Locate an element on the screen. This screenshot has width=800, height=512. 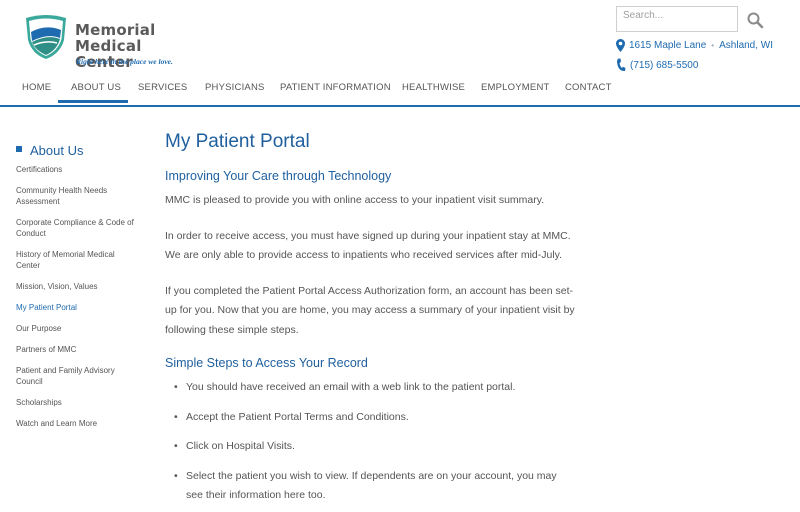
nav-about-us: ABOUT US is located at coordinates (96, 87).